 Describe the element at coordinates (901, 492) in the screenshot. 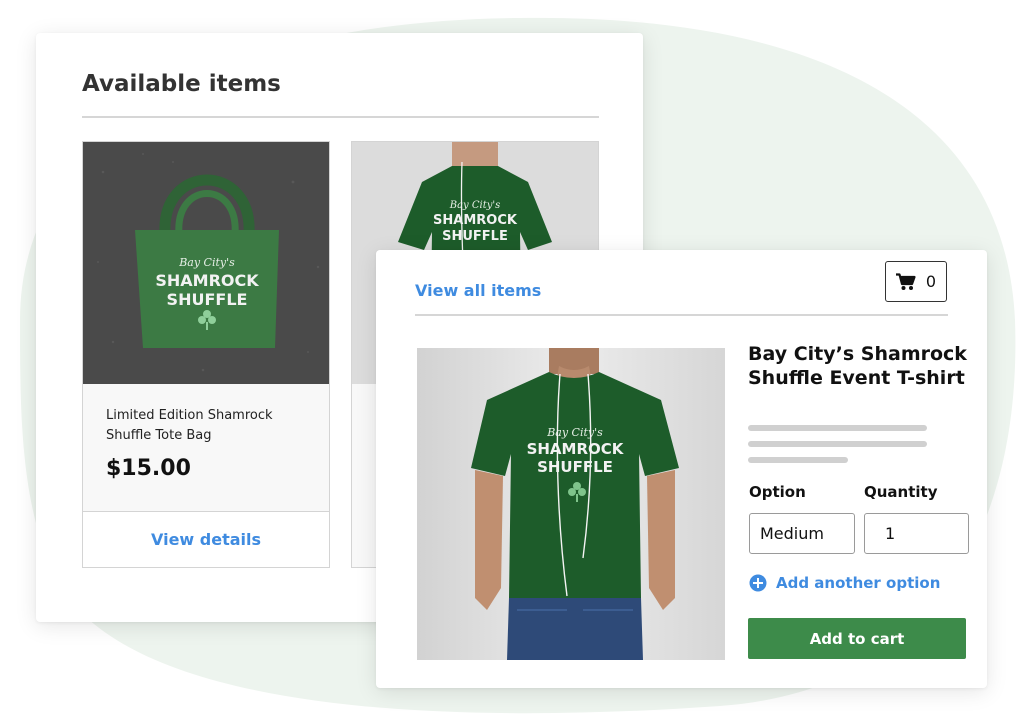

I see `quantity-label: Quantity` at that location.